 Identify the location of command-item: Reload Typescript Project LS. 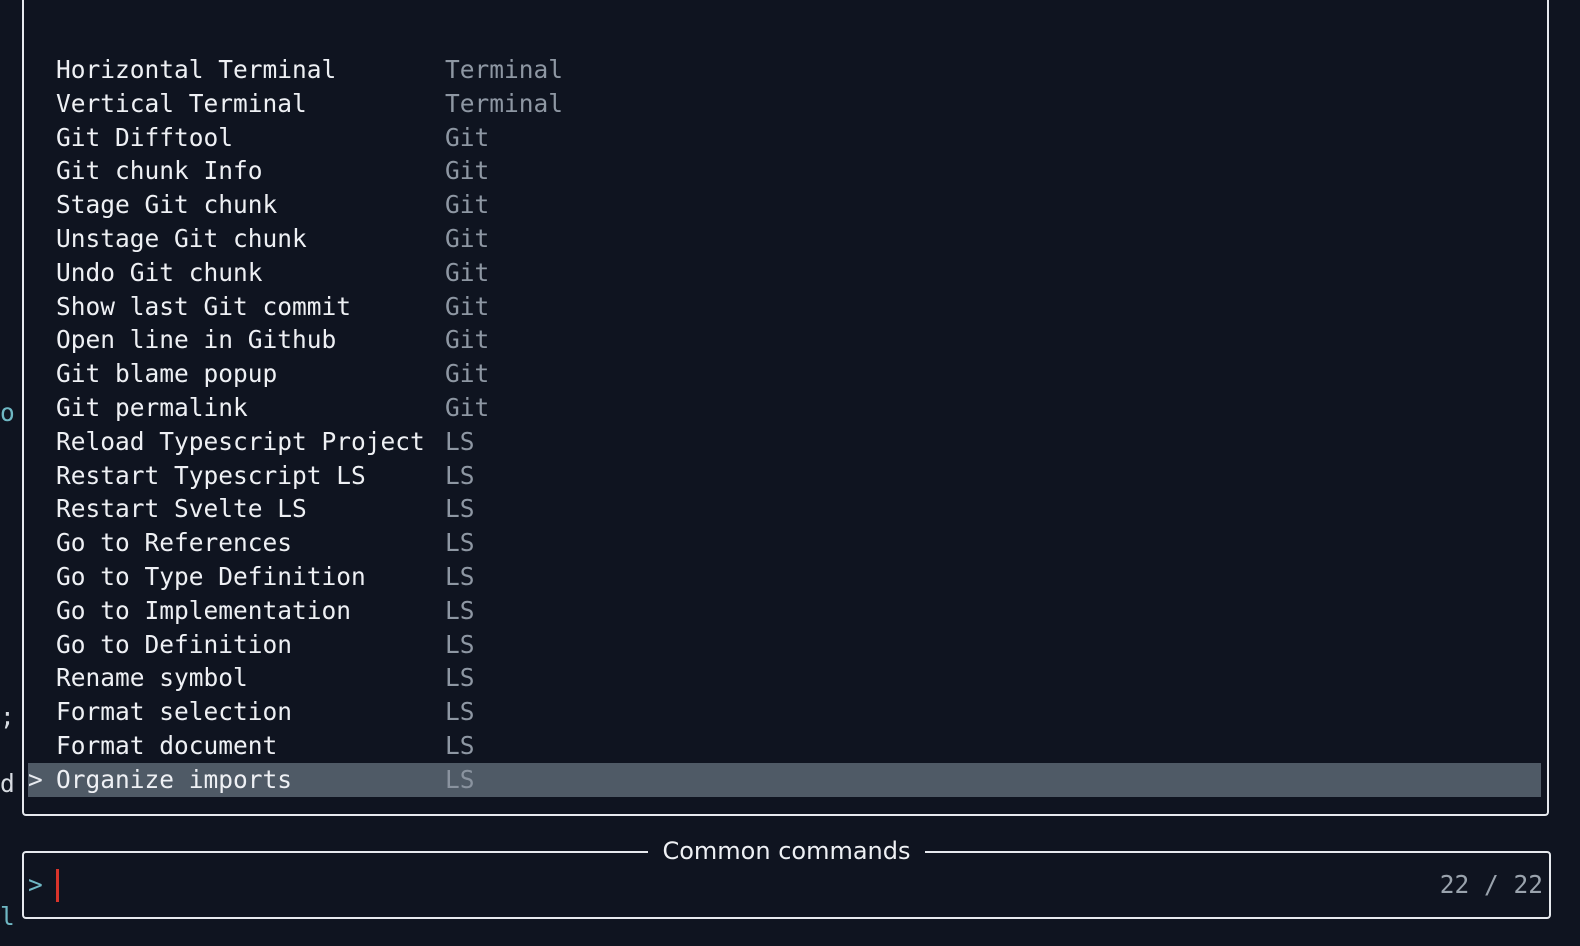
(785, 442).